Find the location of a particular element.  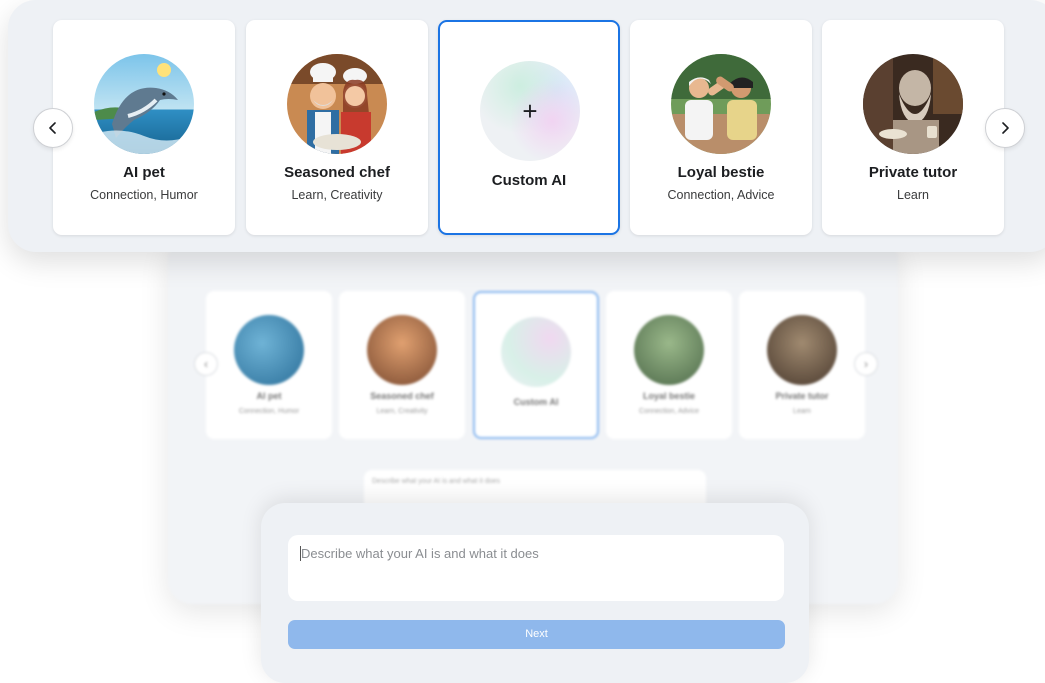

card-name: Seasoned chef is located at coordinates (337, 172).